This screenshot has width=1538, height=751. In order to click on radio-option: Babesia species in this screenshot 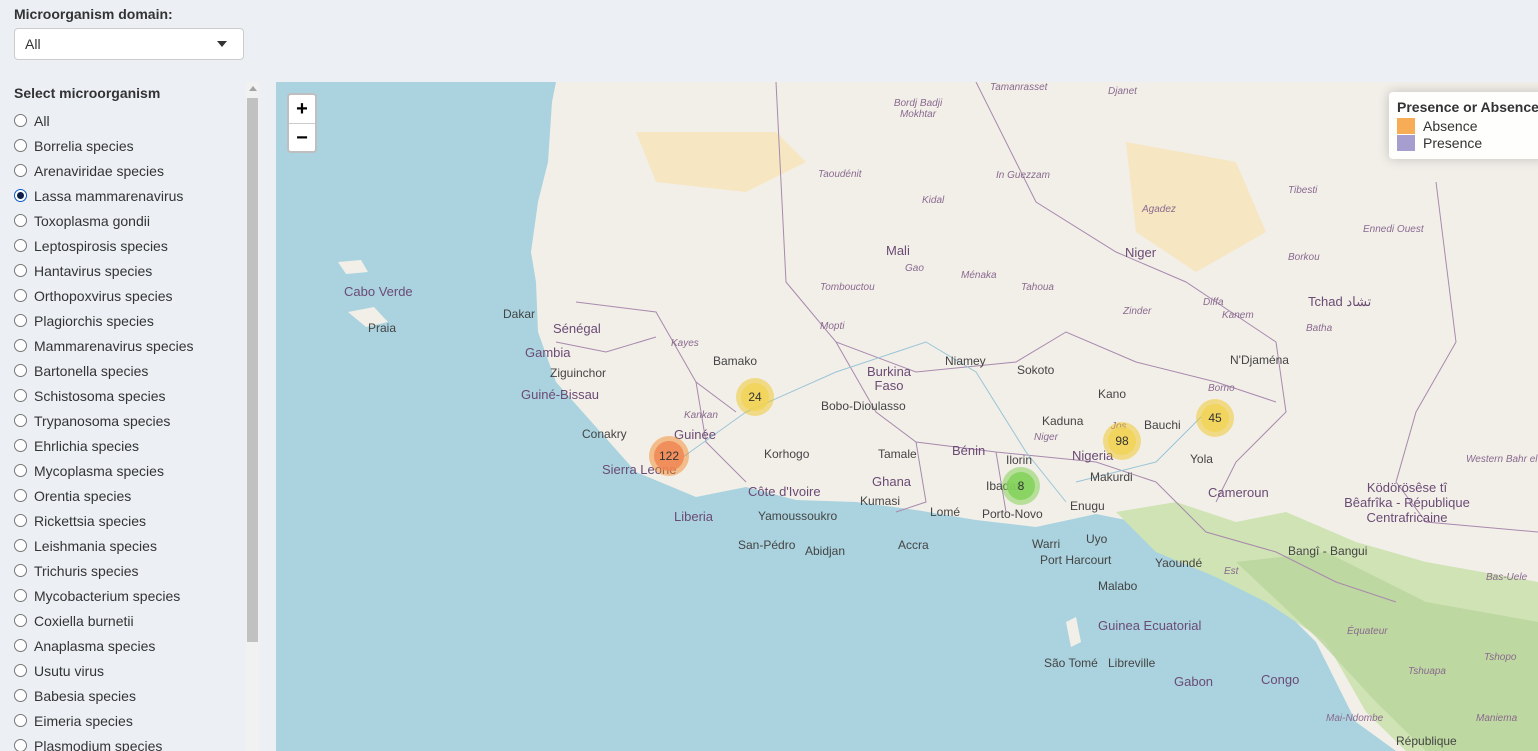, I will do `click(104, 695)`.